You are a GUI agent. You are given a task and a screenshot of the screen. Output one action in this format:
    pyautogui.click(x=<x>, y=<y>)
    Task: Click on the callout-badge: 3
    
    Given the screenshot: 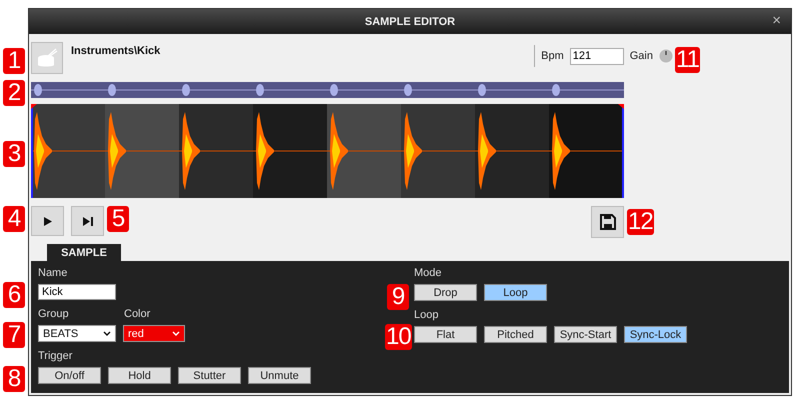 What is the action you would take?
    pyautogui.click(x=14, y=154)
    